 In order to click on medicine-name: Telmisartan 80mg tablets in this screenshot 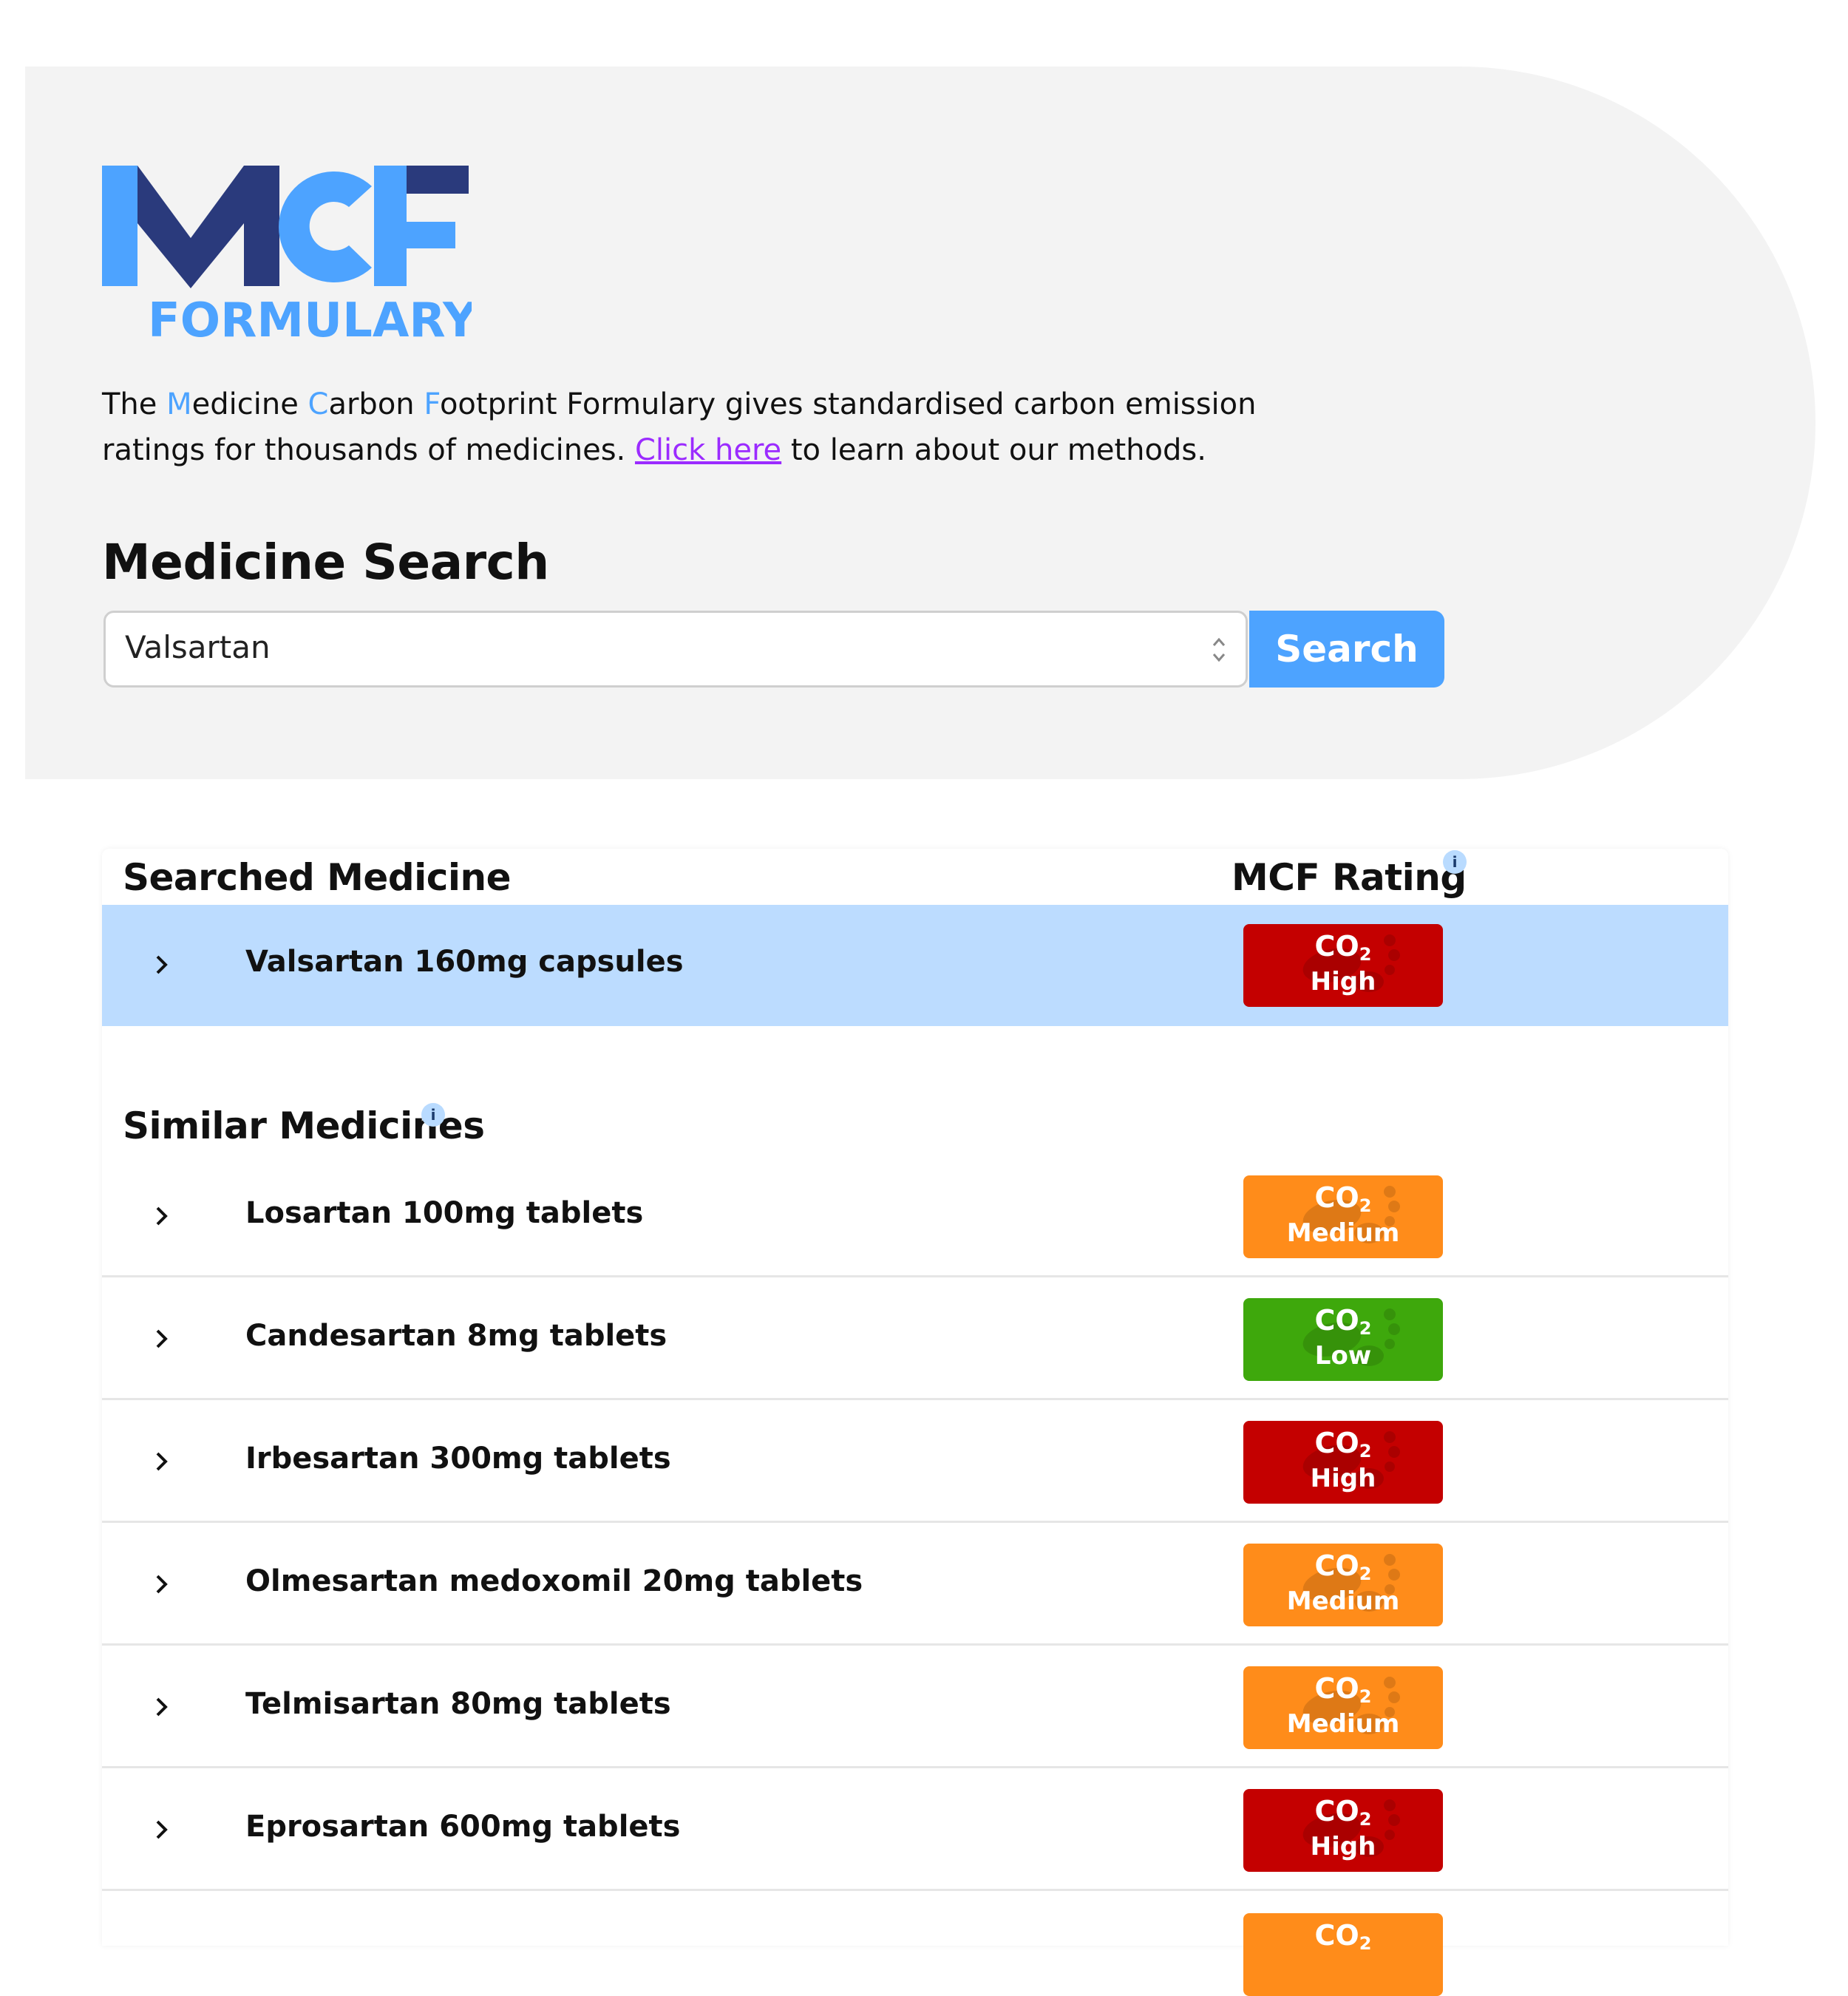, I will do `click(458, 1704)`.